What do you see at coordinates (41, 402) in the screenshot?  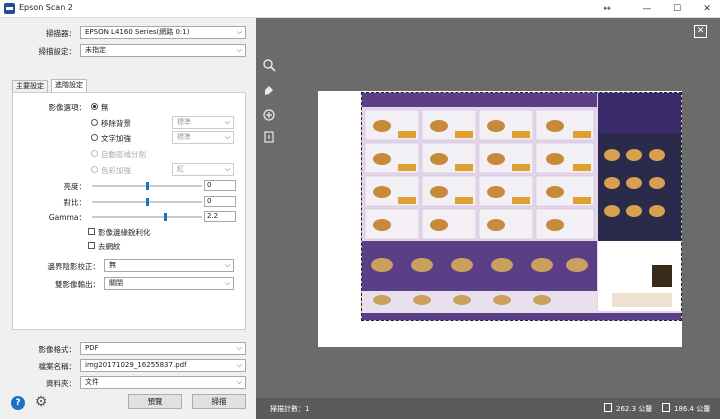 I see `gear-icon: ⚙` at bounding box center [41, 402].